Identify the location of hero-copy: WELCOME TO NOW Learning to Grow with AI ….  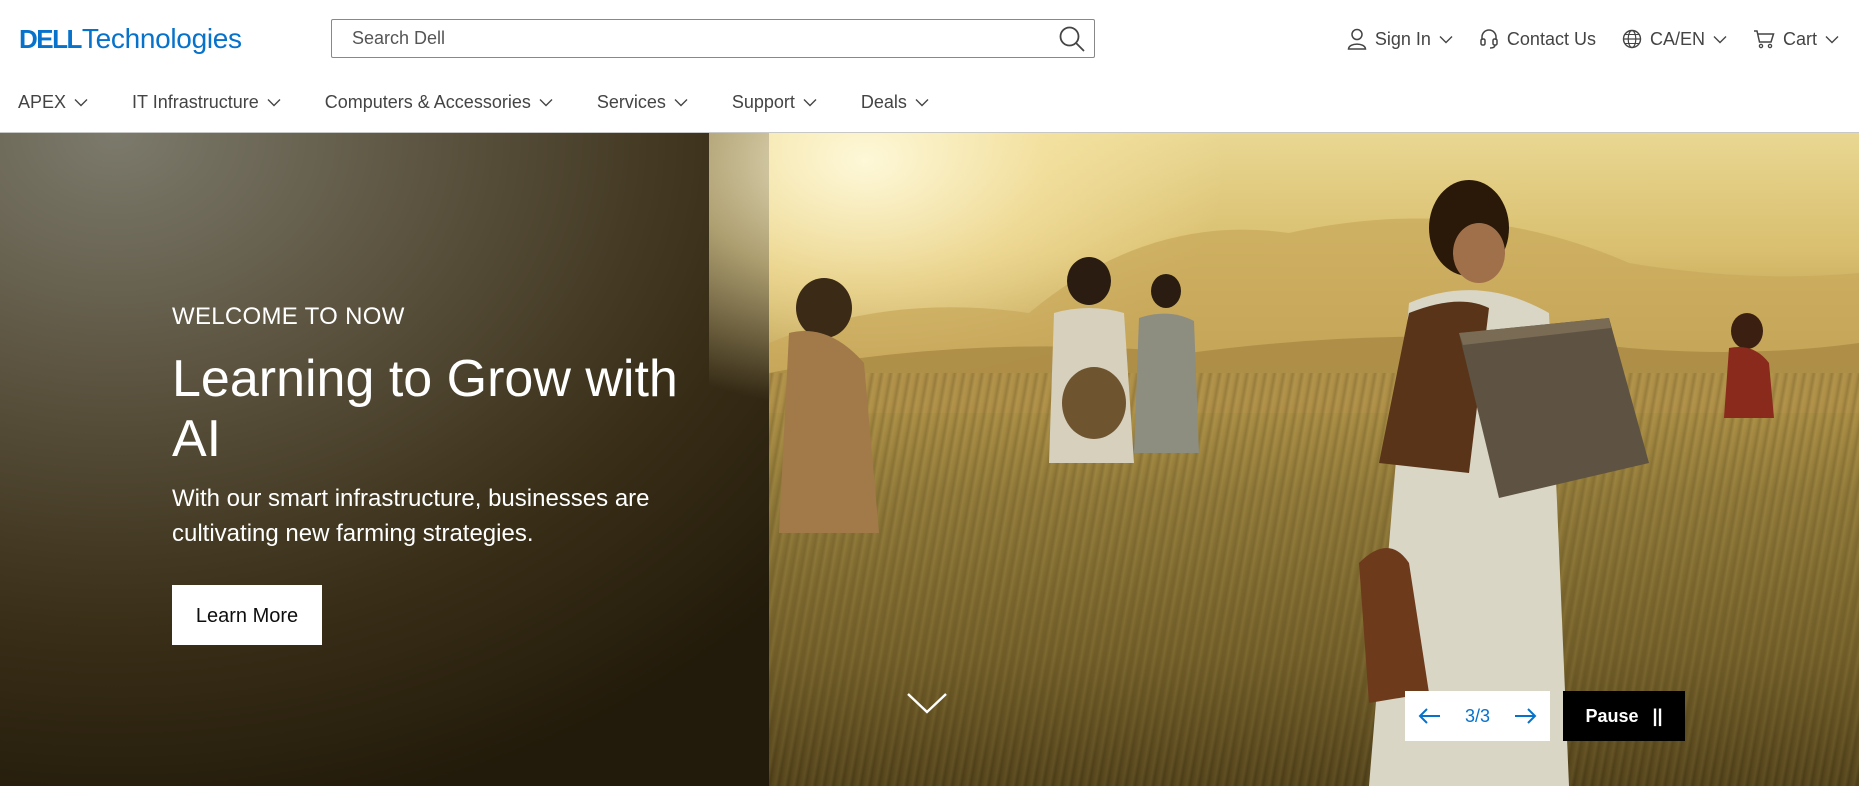
(442, 474).